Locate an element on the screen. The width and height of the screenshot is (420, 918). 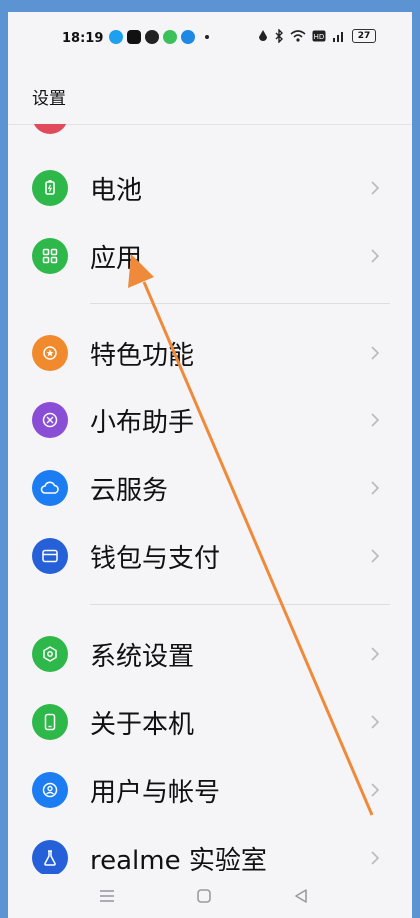
home-button is located at coordinates (204, 896).